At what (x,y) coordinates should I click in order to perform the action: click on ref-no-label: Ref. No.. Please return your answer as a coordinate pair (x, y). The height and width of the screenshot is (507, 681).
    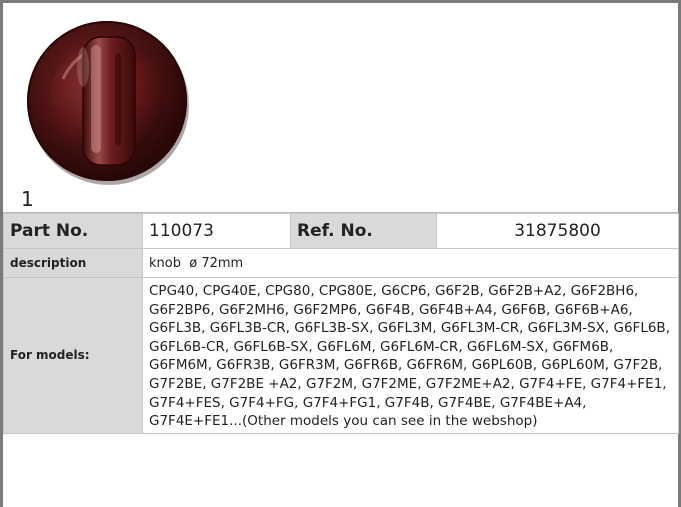
    Looking at the image, I should click on (363, 231).